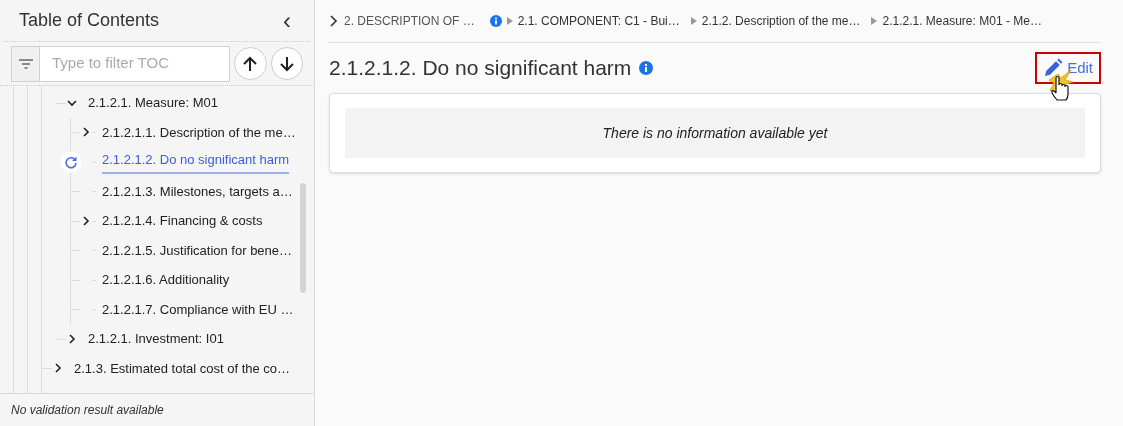 This screenshot has width=1123, height=426. I want to click on down-arrow-icon, so click(286, 63).